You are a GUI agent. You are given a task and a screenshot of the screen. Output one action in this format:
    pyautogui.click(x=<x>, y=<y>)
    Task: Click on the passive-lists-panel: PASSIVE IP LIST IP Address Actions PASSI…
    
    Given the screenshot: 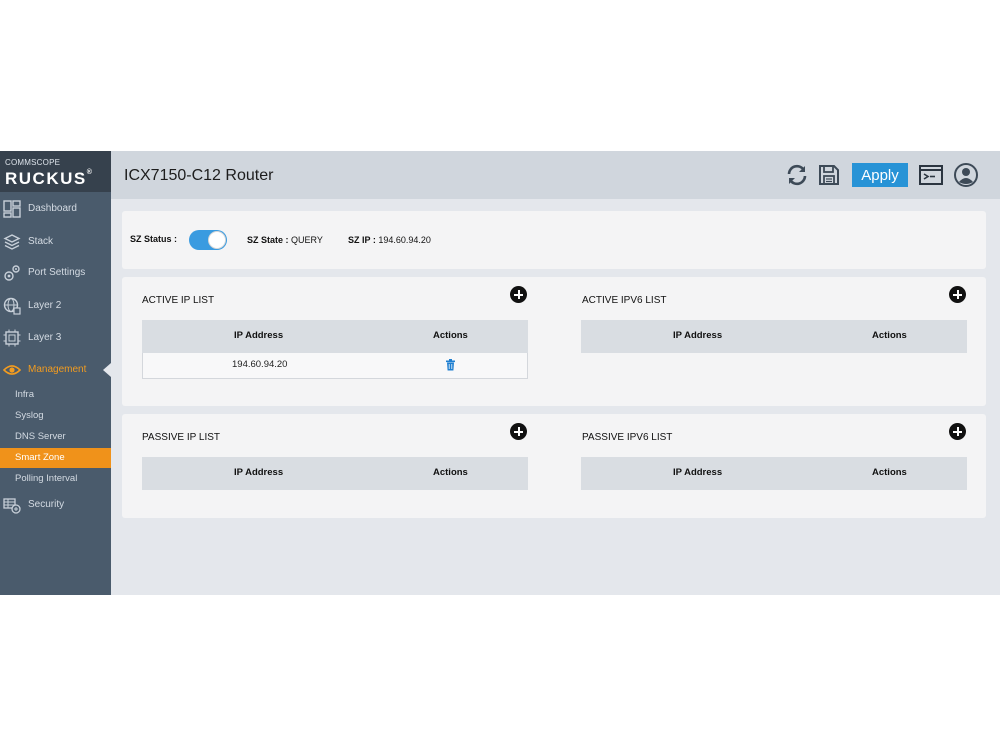 What is the action you would take?
    pyautogui.click(x=554, y=466)
    